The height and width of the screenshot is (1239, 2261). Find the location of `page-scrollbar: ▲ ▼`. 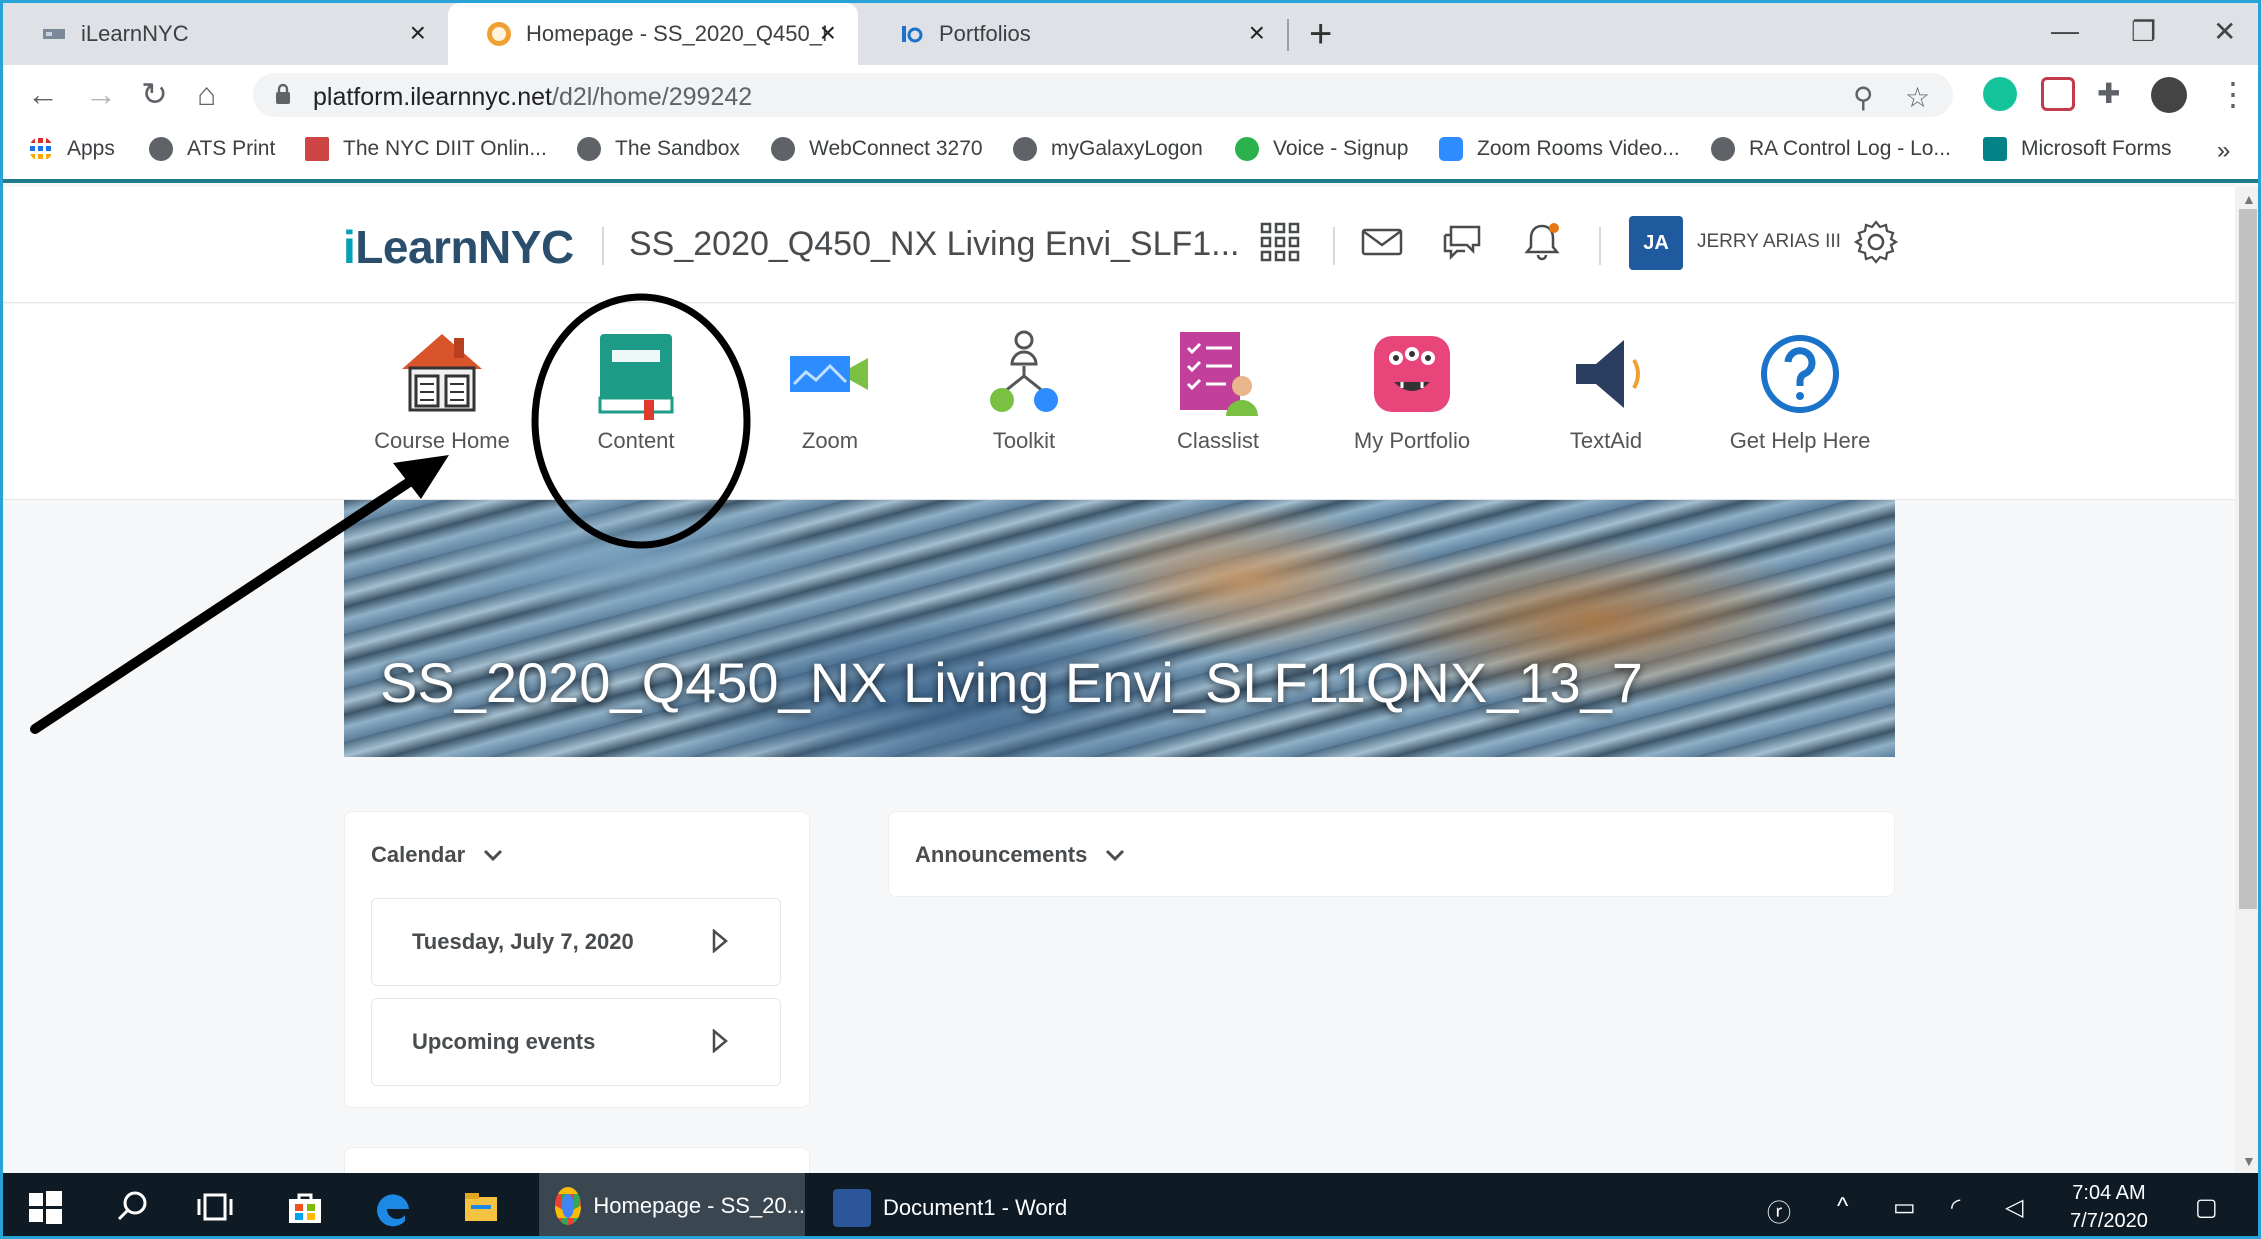

page-scrollbar: ▲ ▼ is located at coordinates (2246, 680).